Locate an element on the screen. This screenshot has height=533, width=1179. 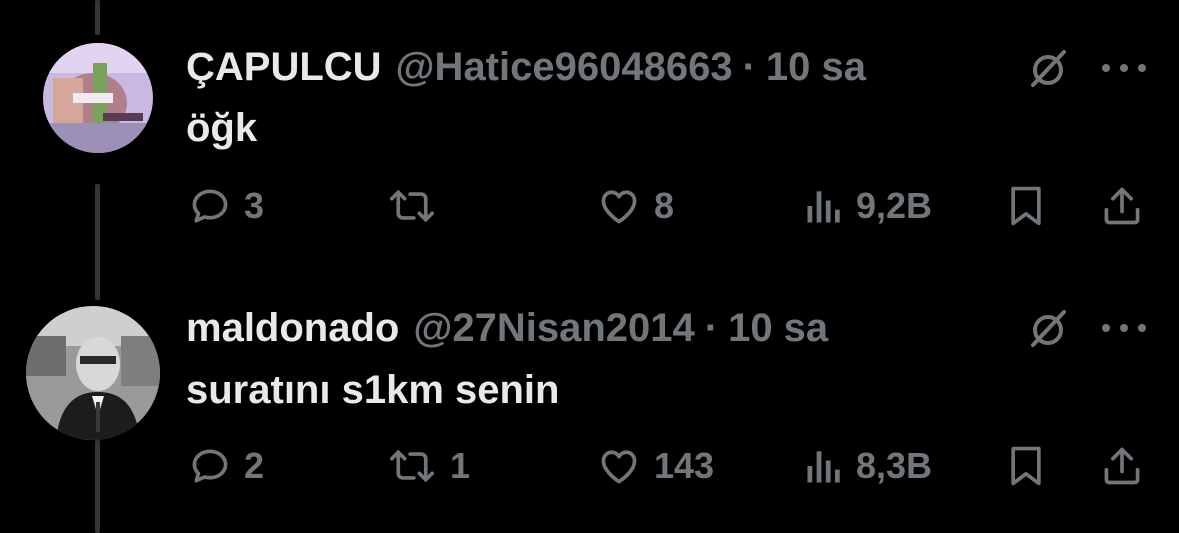
tweet-text: öğk is located at coordinates (222, 128).